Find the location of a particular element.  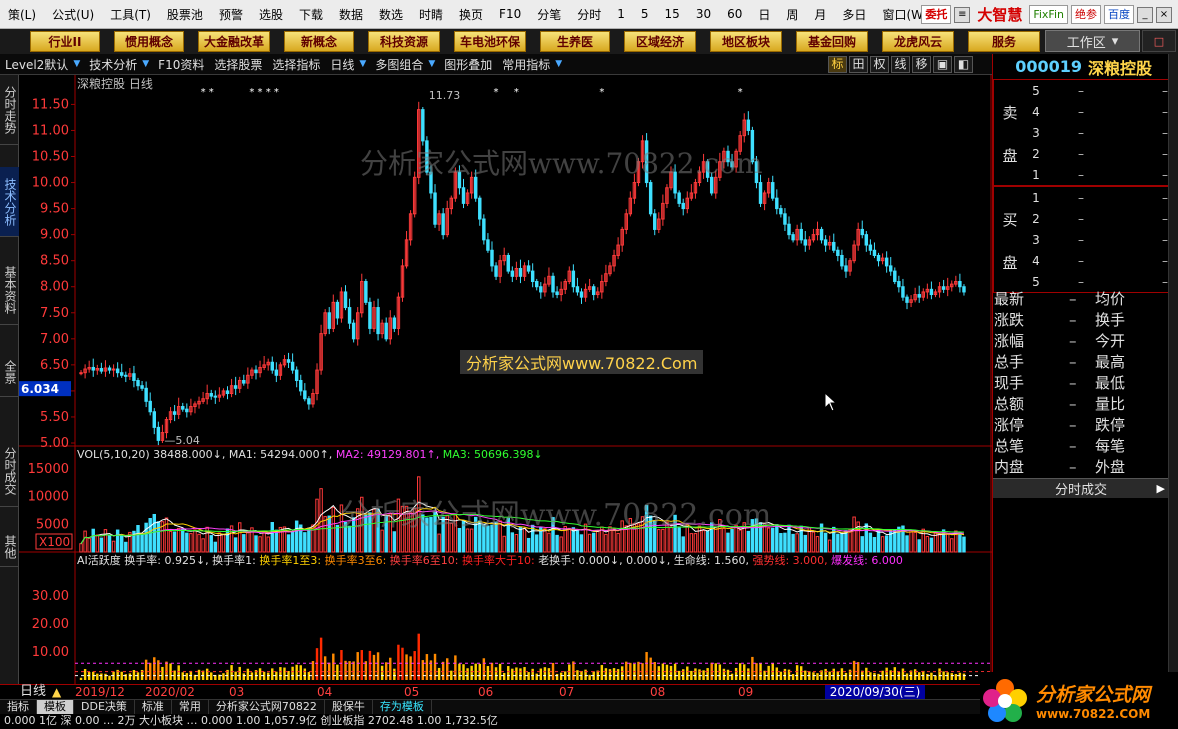

vol-tick: 10000 is located at coordinates (48, 497).